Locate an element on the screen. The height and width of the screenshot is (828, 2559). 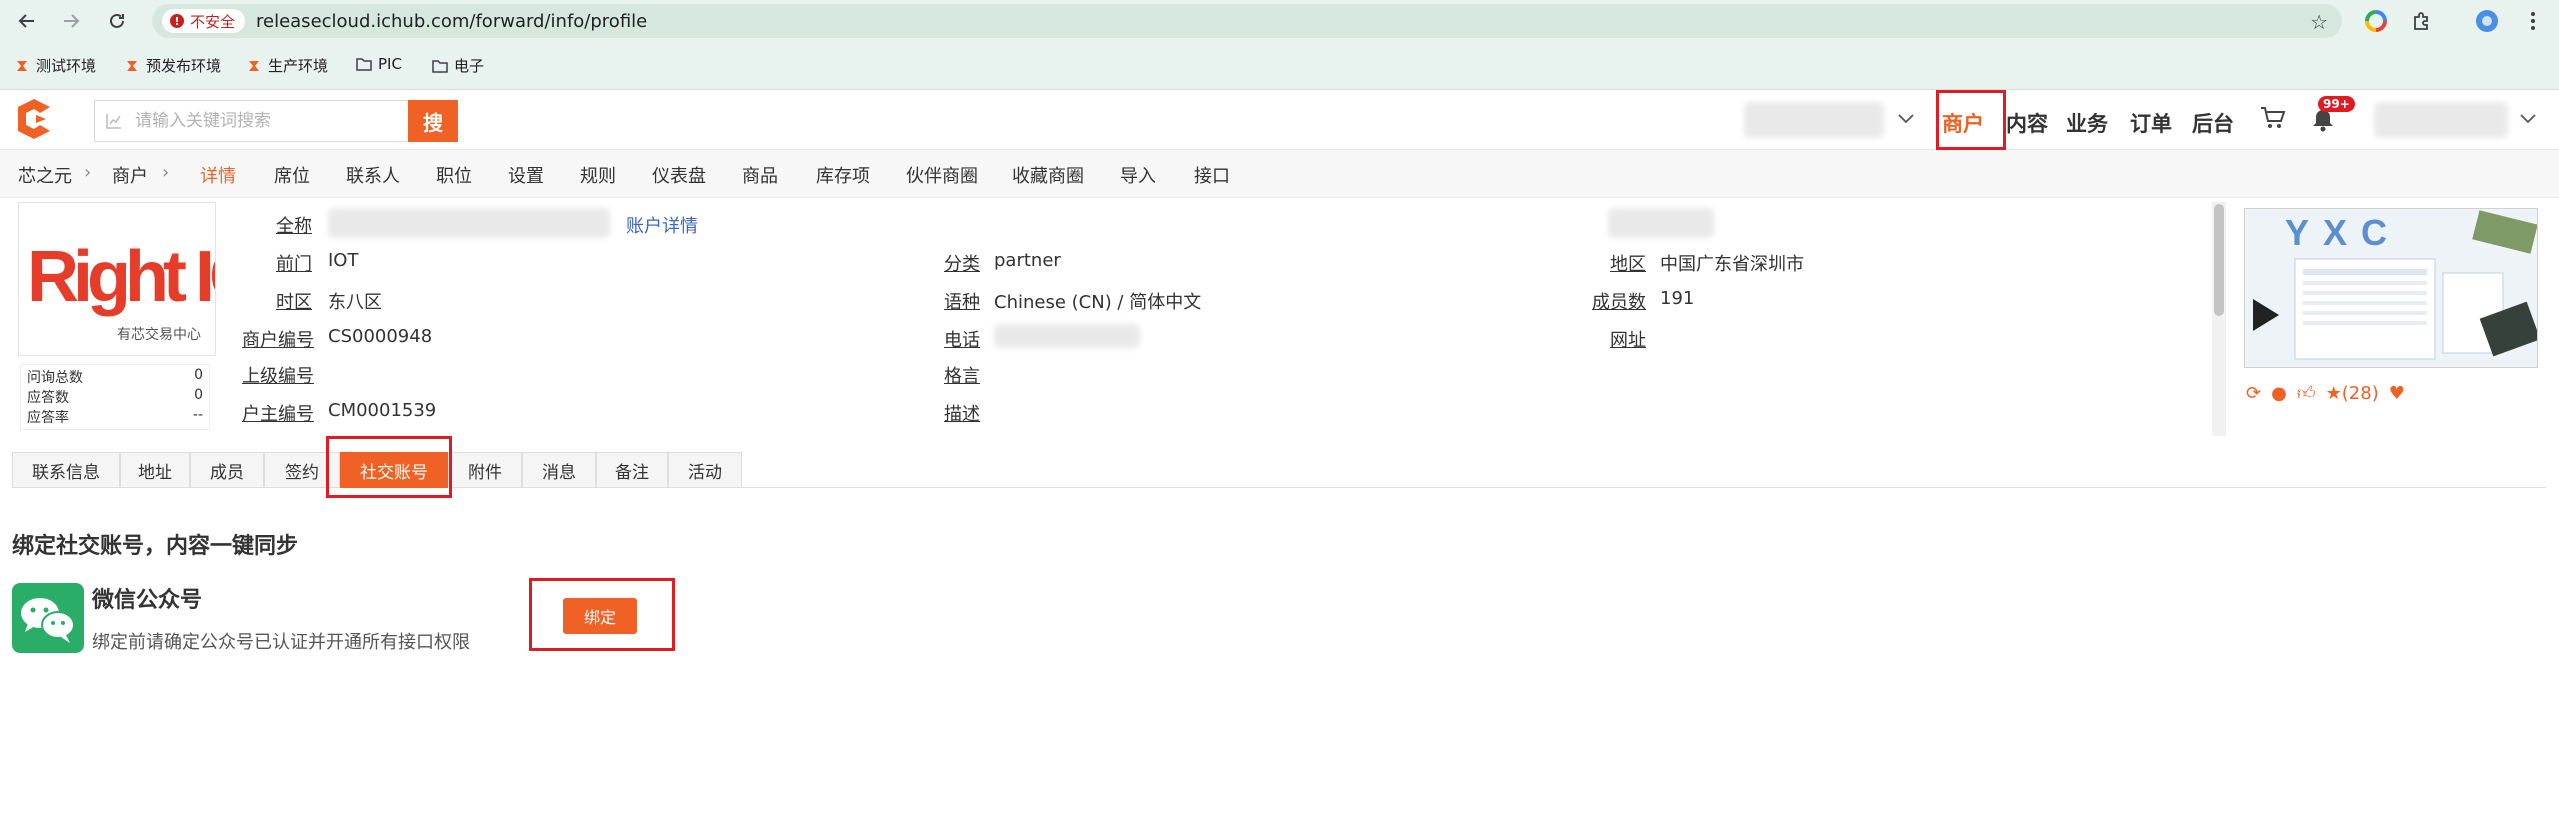
action-icons: ⟳ ● 👍︎ ★(28) ♥ is located at coordinates (2325, 393).